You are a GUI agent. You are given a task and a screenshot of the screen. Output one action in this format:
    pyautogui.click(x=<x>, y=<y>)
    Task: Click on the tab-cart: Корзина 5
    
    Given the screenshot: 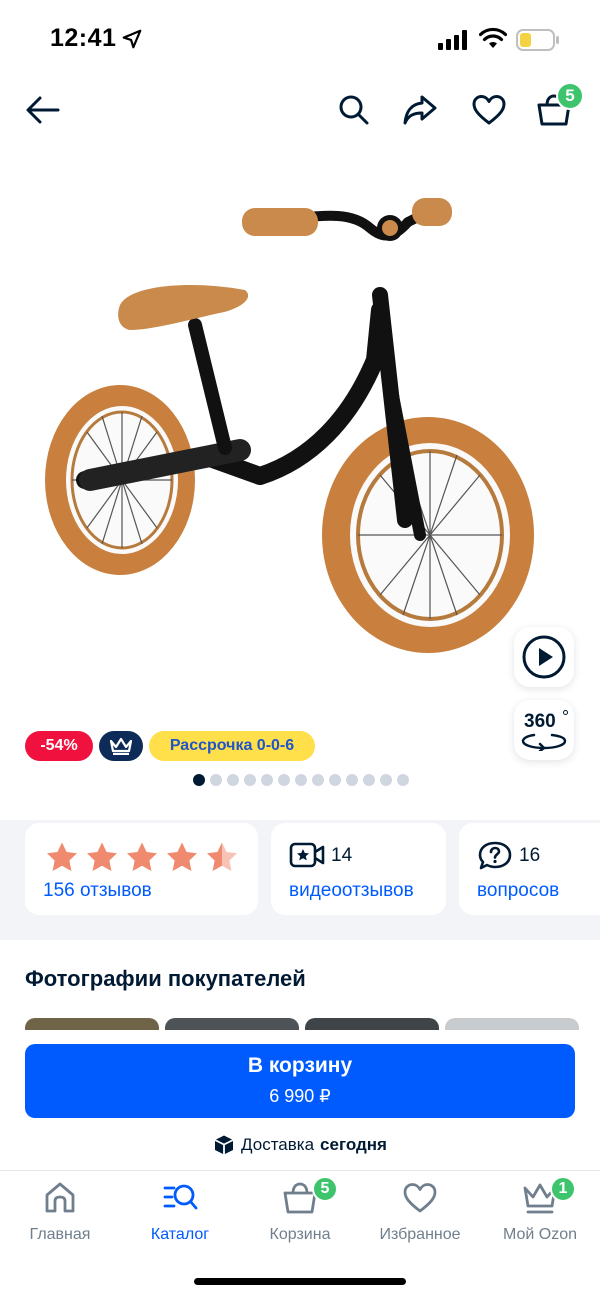 What is the action you would take?
    pyautogui.click(x=300, y=1210)
    